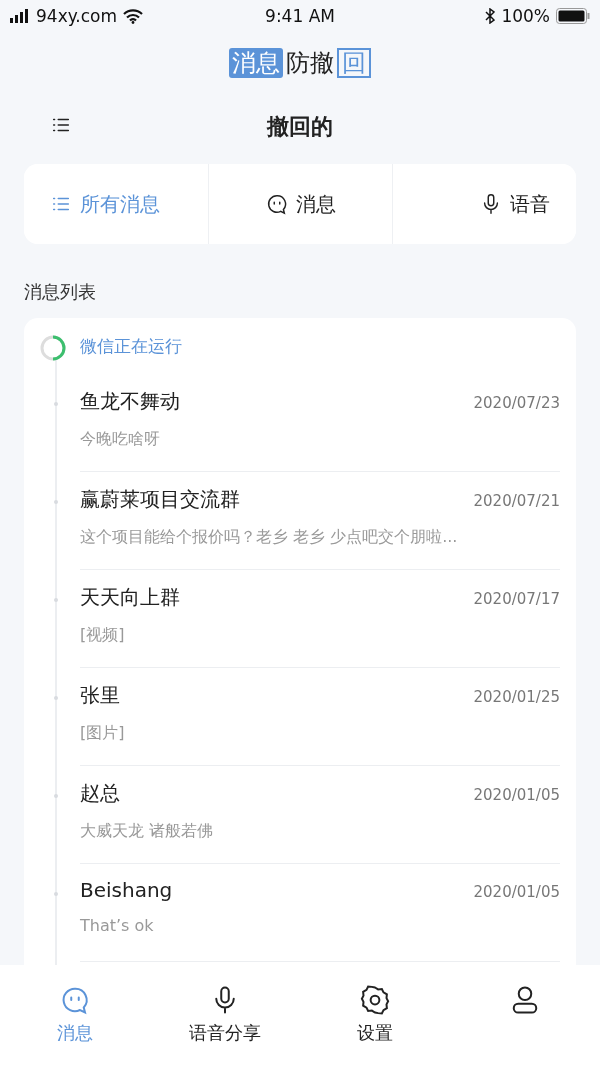  What do you see at coordinates (20, 16) in the screenshot?
I see `signal-icon` at bounding box center [20, 16].